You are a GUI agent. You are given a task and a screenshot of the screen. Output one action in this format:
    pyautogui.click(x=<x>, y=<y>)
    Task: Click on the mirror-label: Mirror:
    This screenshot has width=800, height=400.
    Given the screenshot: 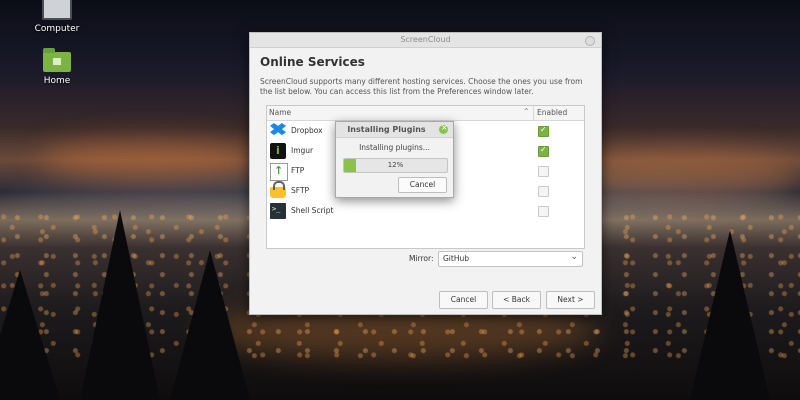 What is the action you would take?
    pyautogui.click(x=421, y=258)
    